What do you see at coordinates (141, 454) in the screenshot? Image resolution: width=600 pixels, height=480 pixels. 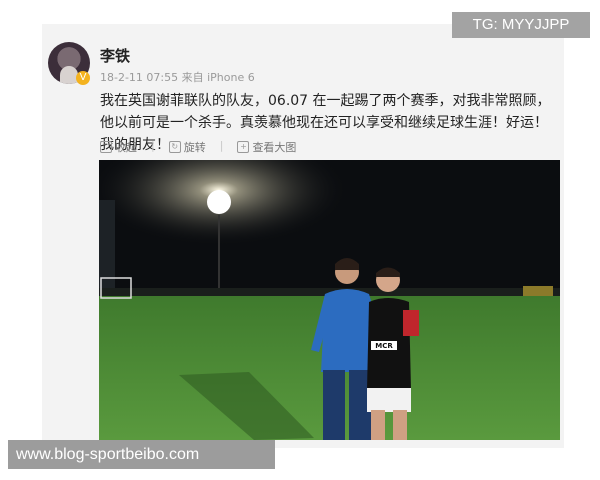 I see `site-watermark: www.blog-sportbeibo.com` at bounding box center [141, 454].